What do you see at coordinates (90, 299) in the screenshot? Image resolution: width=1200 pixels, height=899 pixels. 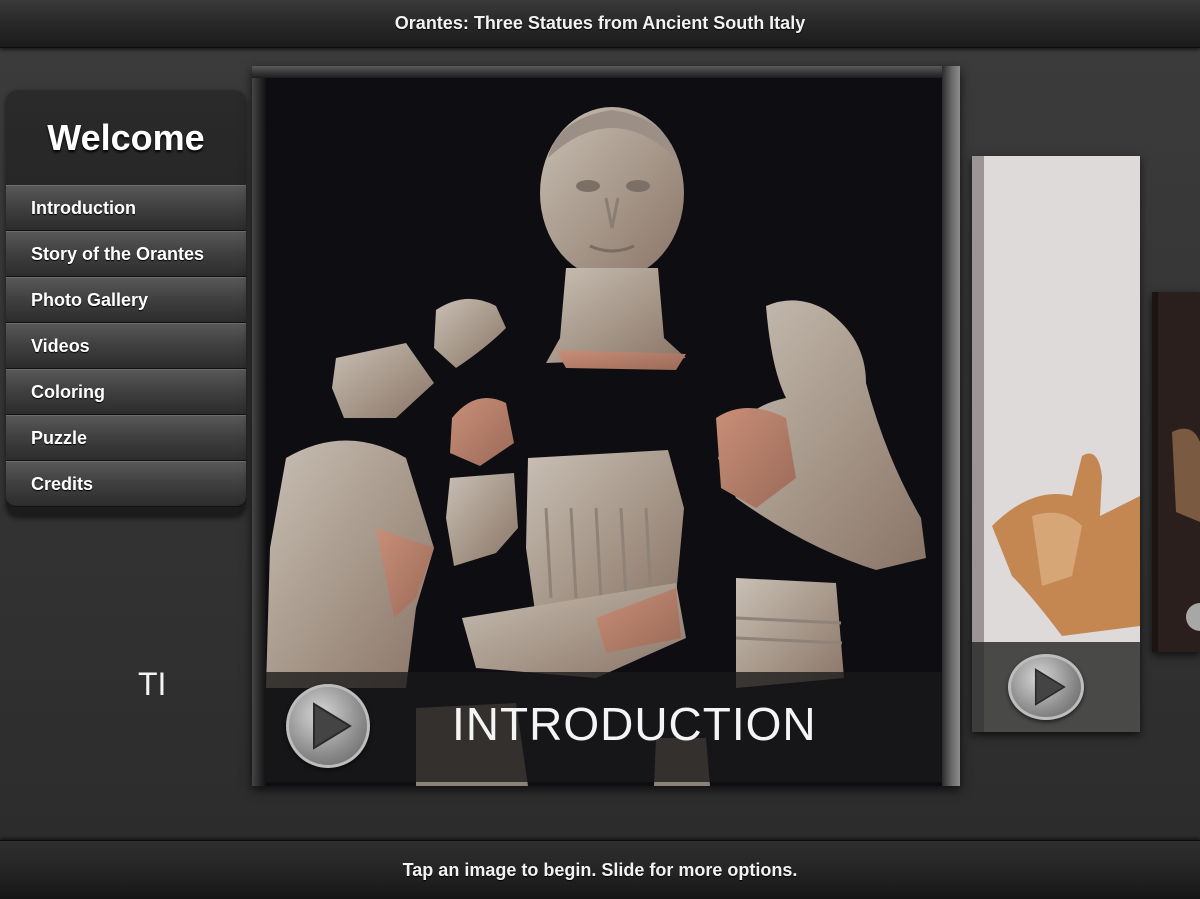 I see `menu-item-label: Photo Gallery` at bounding box center [90, 299].